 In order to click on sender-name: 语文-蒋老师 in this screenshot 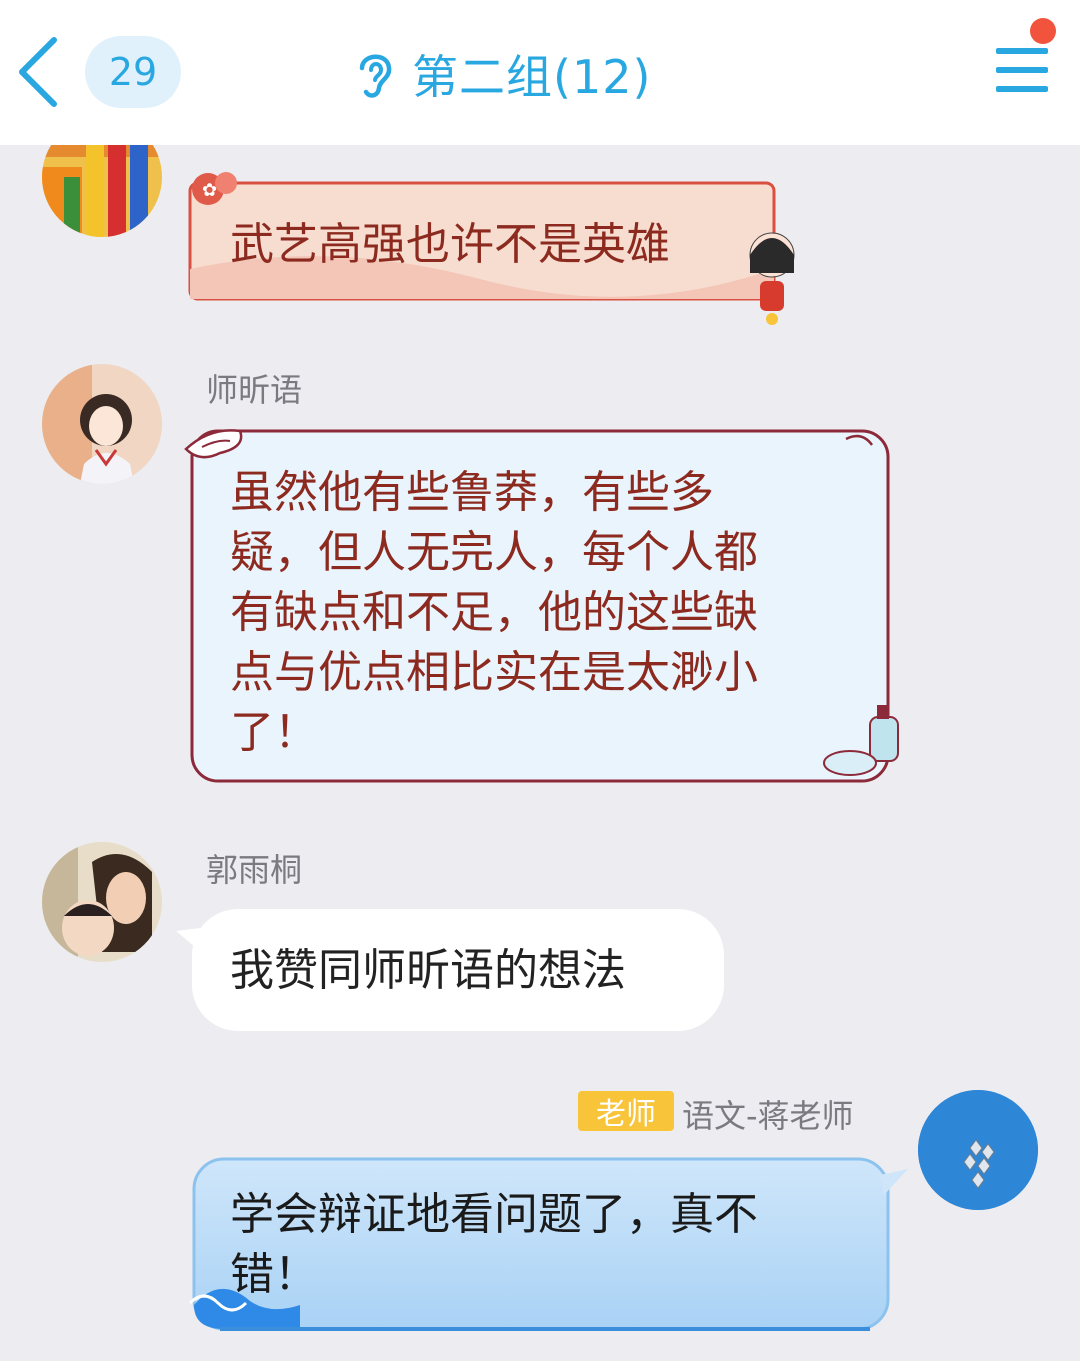, I will do `click(768, 1116)`.